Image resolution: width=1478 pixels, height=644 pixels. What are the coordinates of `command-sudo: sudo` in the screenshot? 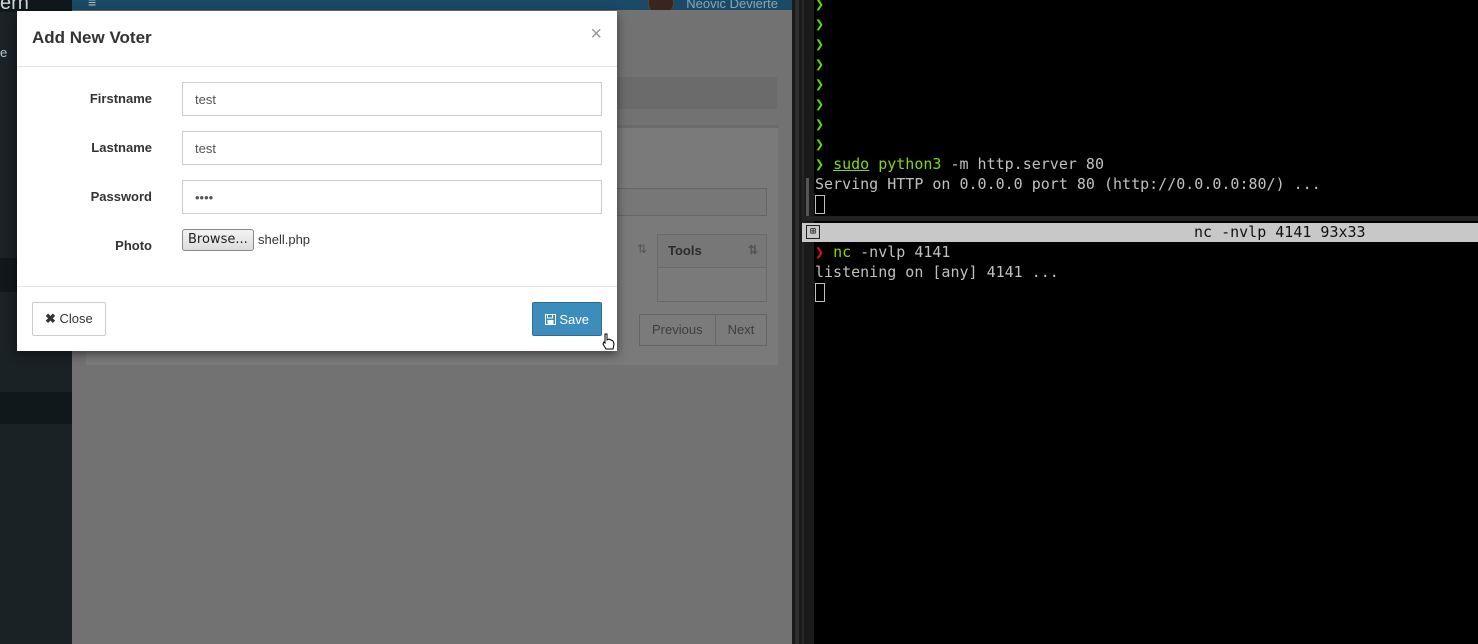 It's located at (851, 164).